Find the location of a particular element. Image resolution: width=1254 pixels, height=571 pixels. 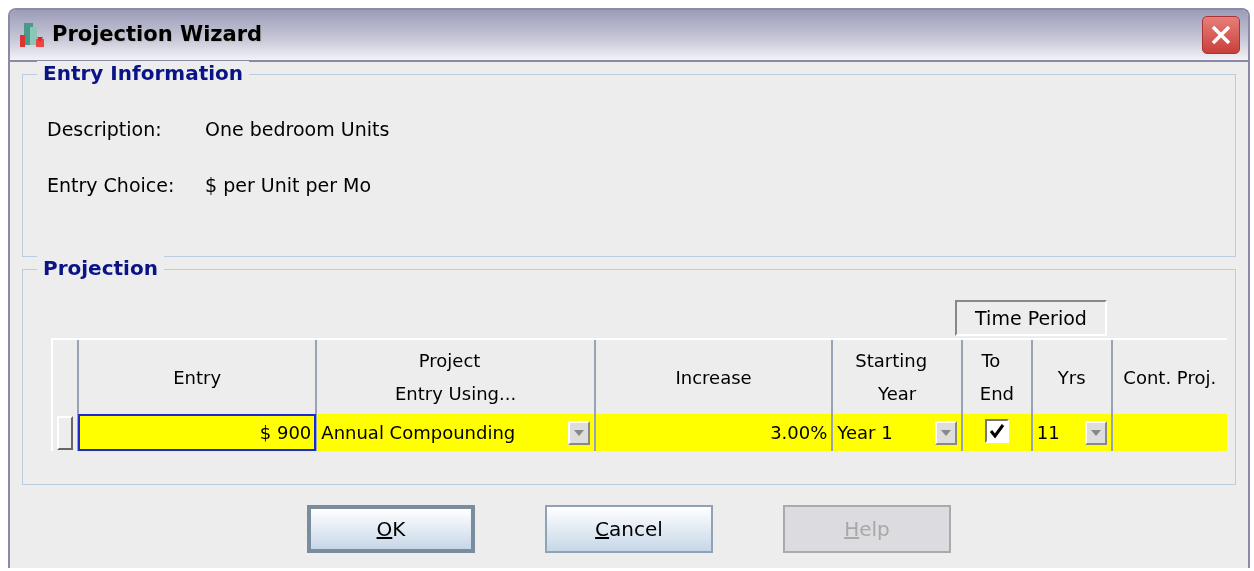

row-header is located at coordinates (65, 432).